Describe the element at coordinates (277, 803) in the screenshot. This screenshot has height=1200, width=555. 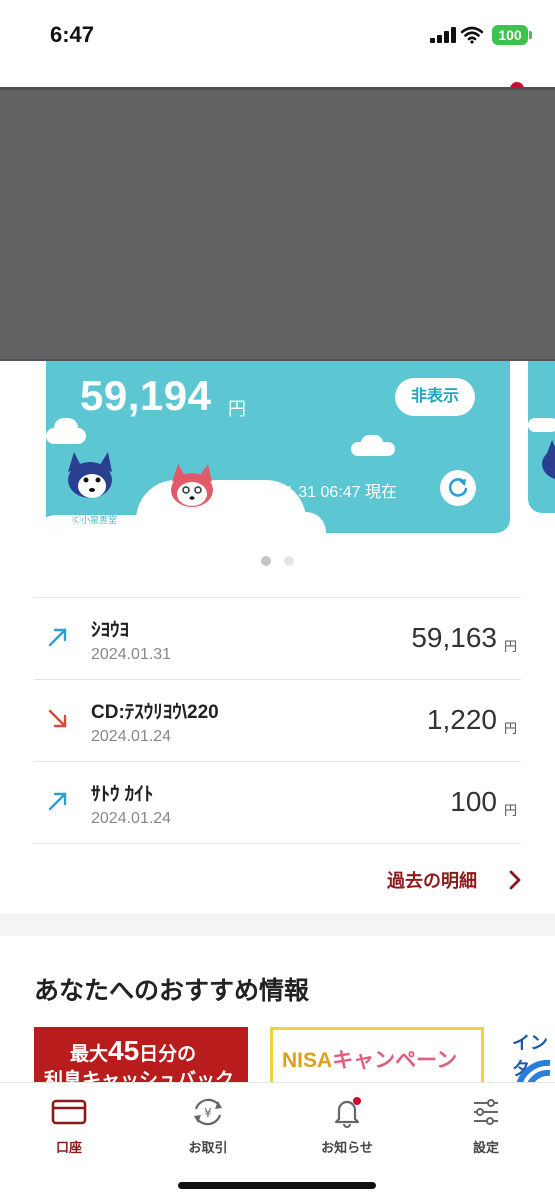
I see `transaction-row: ｻﾄｳ ｶｲﾄ 2024.01.24 100 円` at that location.